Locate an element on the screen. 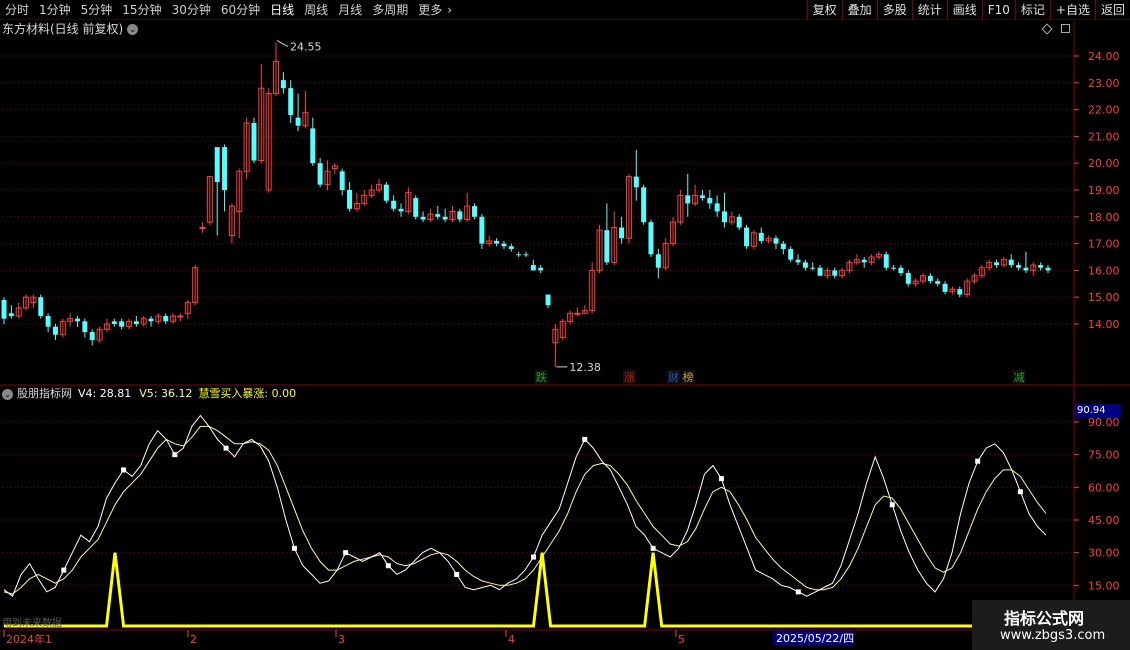 The image size is (1130, 650). indicator-name: 股朋指标网 is located at coordinates (44, 393).